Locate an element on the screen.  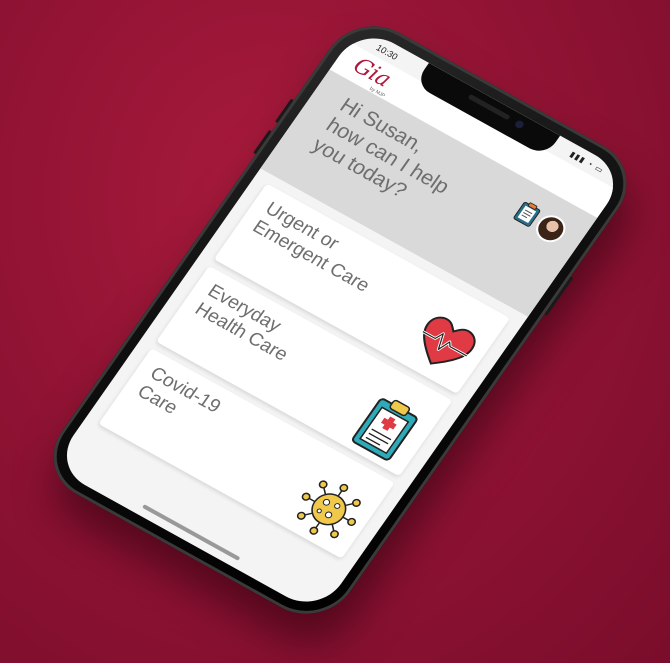
virus-icon is located at coordinates (329, 509).